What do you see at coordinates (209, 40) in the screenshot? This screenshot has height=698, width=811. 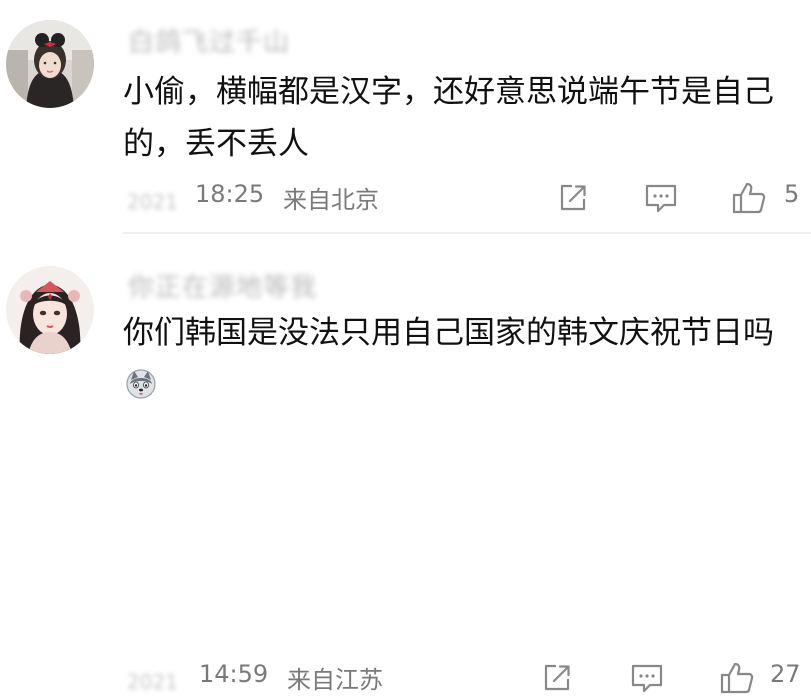 I see `username: 白鸽飞过千山` at bounding box center [209, 40].